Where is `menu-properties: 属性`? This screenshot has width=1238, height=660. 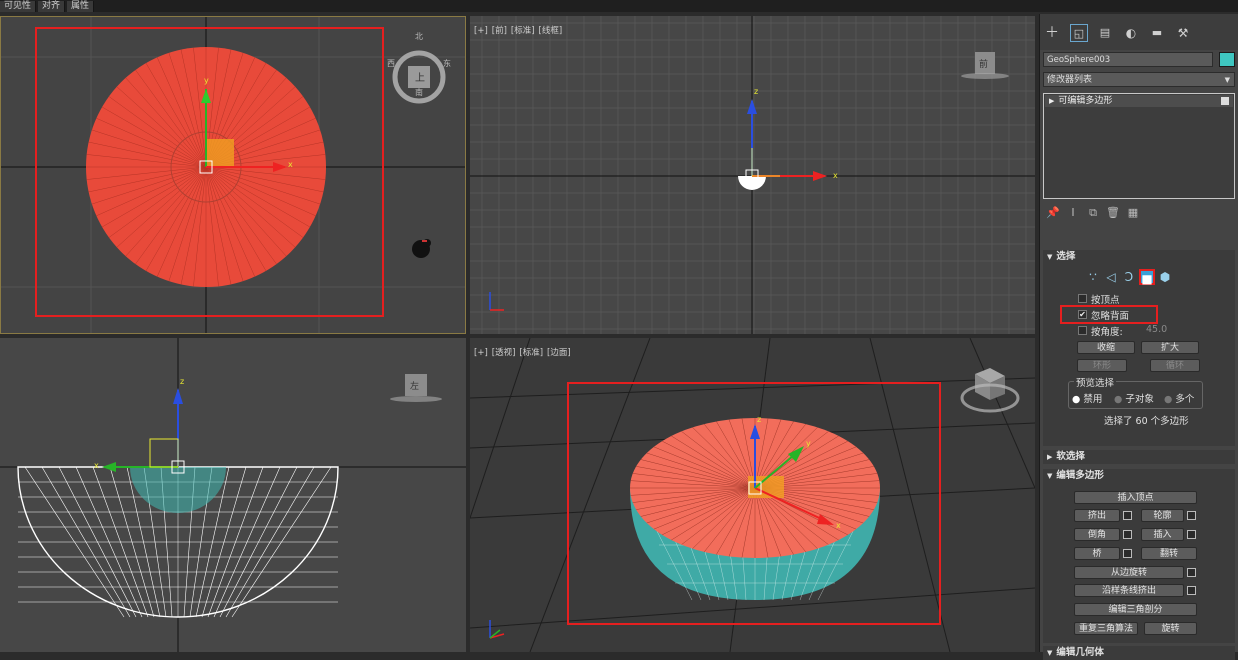
menu-properties: 属性 is located at coordinates (81, 6).